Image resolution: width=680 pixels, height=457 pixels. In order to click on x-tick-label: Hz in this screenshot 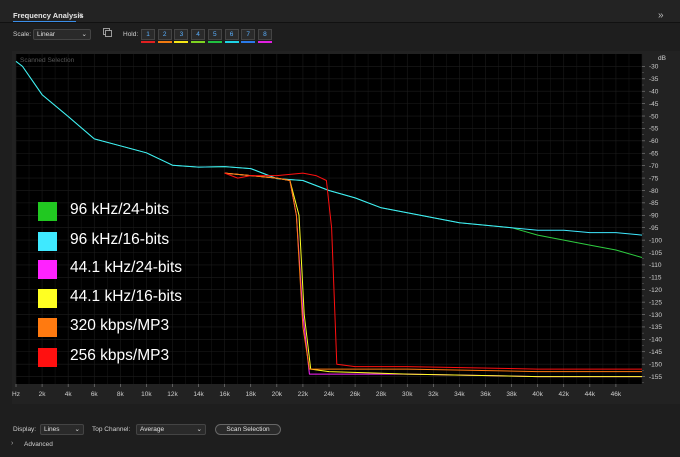, I will do `click(16, 394)`.